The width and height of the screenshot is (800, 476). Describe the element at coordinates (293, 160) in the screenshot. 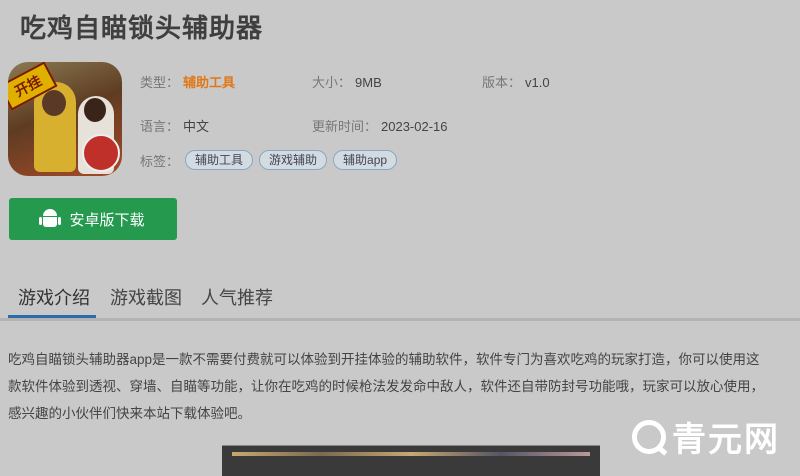

I see `tag-item: 游戏辅助` at that location.